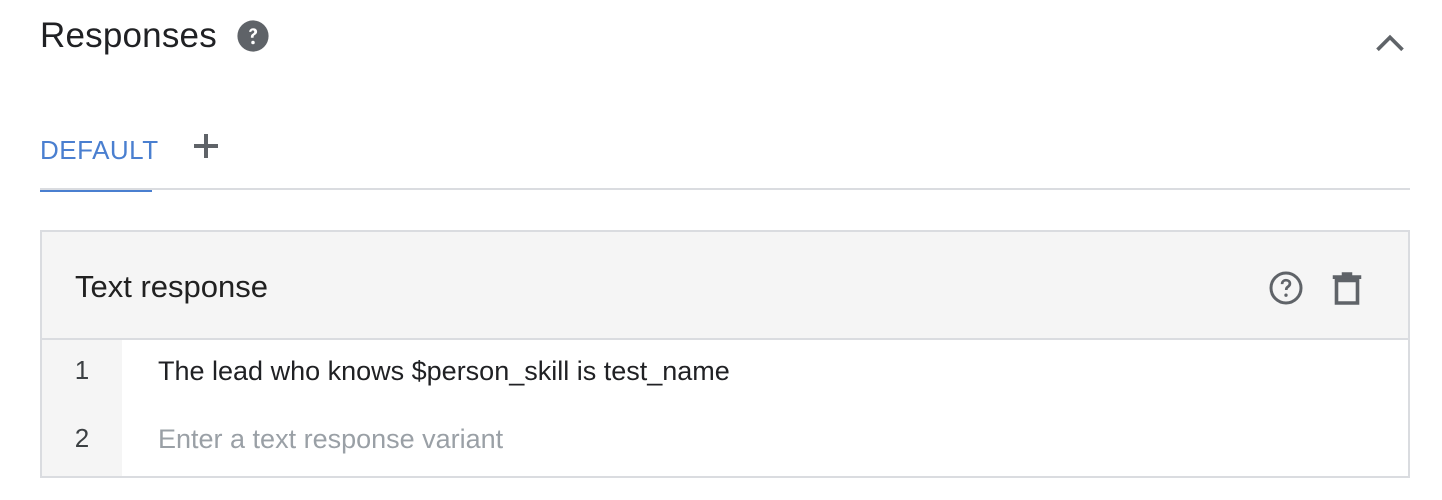 This screenshot has width=1442, height=500. Describe the element at coordinates (82, 370) in the screenshot. I see `row-number: 1` at that location.